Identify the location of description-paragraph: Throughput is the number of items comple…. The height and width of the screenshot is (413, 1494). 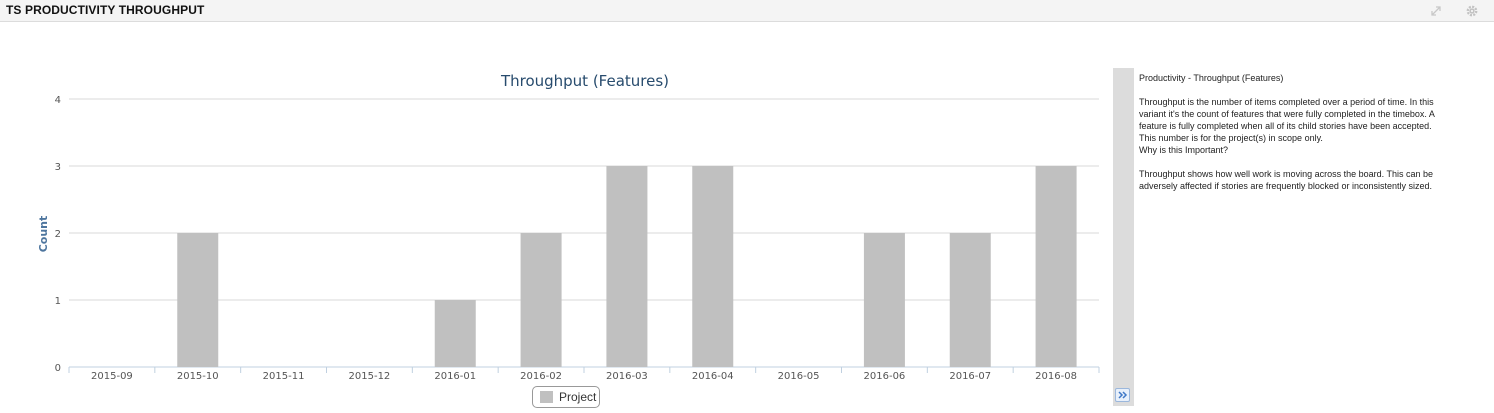
(1287, 114).